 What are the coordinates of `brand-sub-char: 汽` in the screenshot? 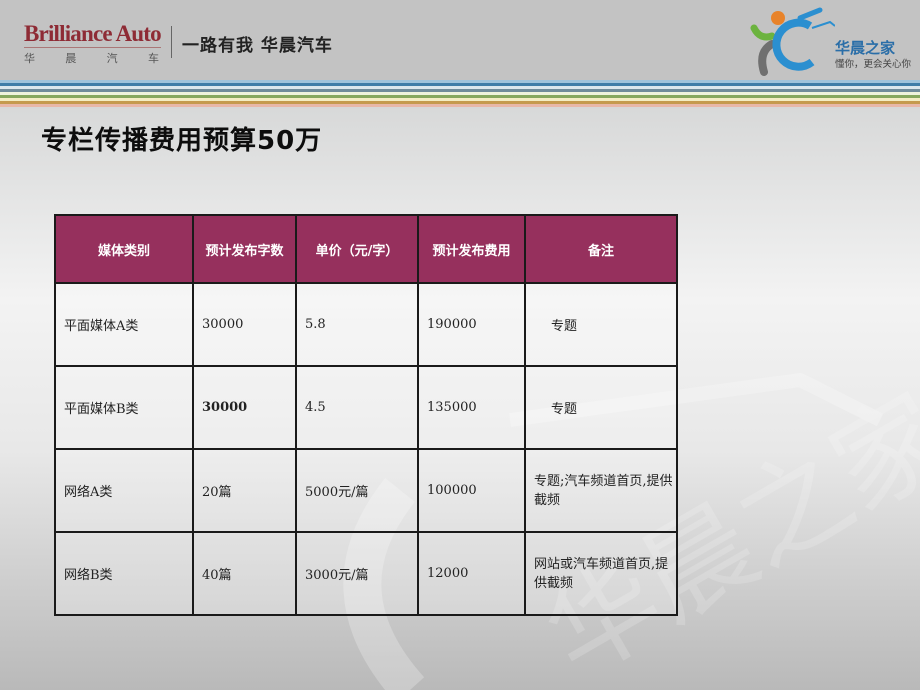 It's located at (112, 58).